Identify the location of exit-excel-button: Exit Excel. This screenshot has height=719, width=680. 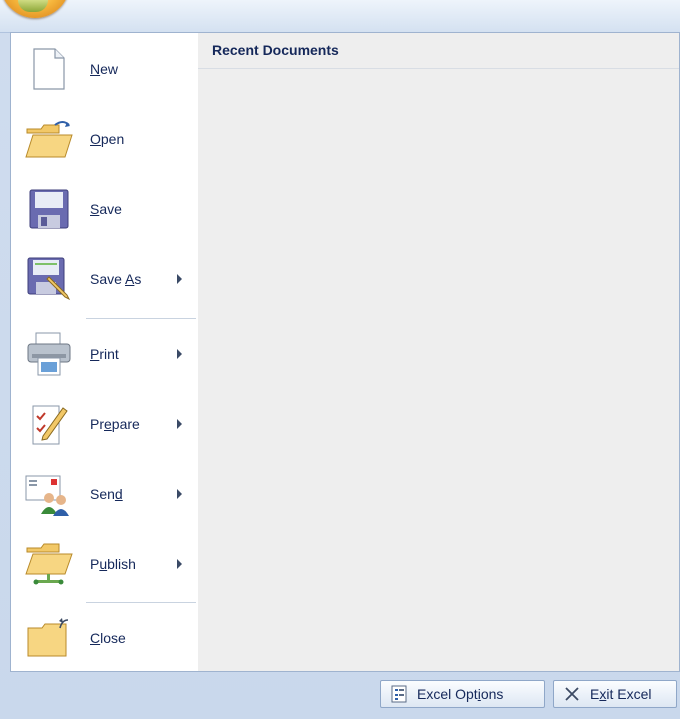
(615, 694).